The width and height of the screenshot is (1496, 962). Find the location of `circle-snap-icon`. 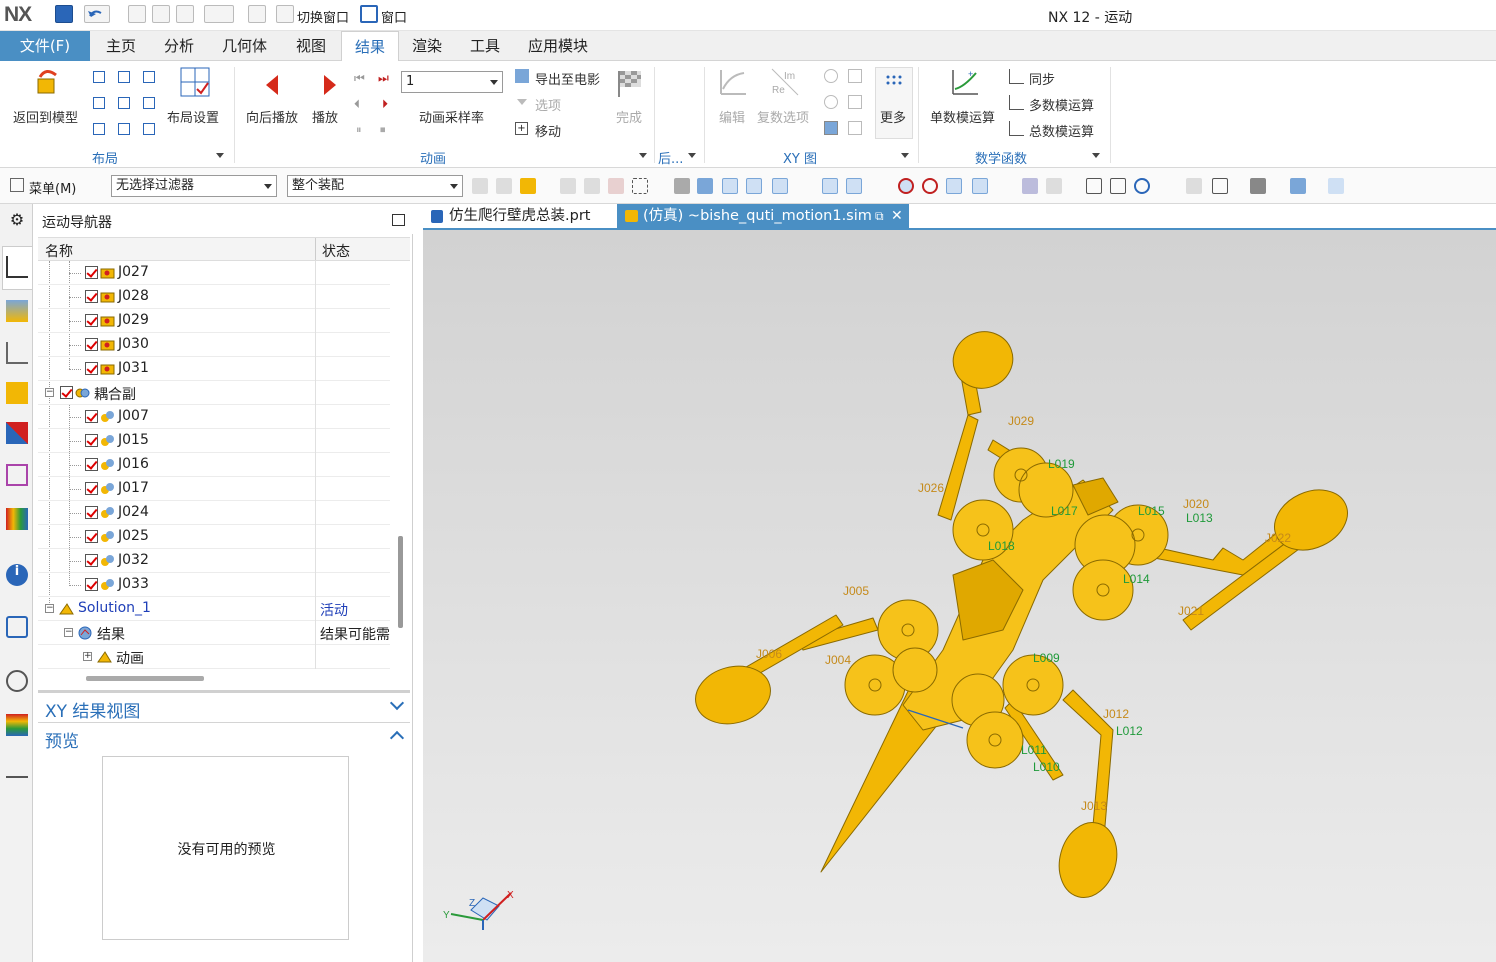

circle-snap-icon is located at coordinates (930, 186).